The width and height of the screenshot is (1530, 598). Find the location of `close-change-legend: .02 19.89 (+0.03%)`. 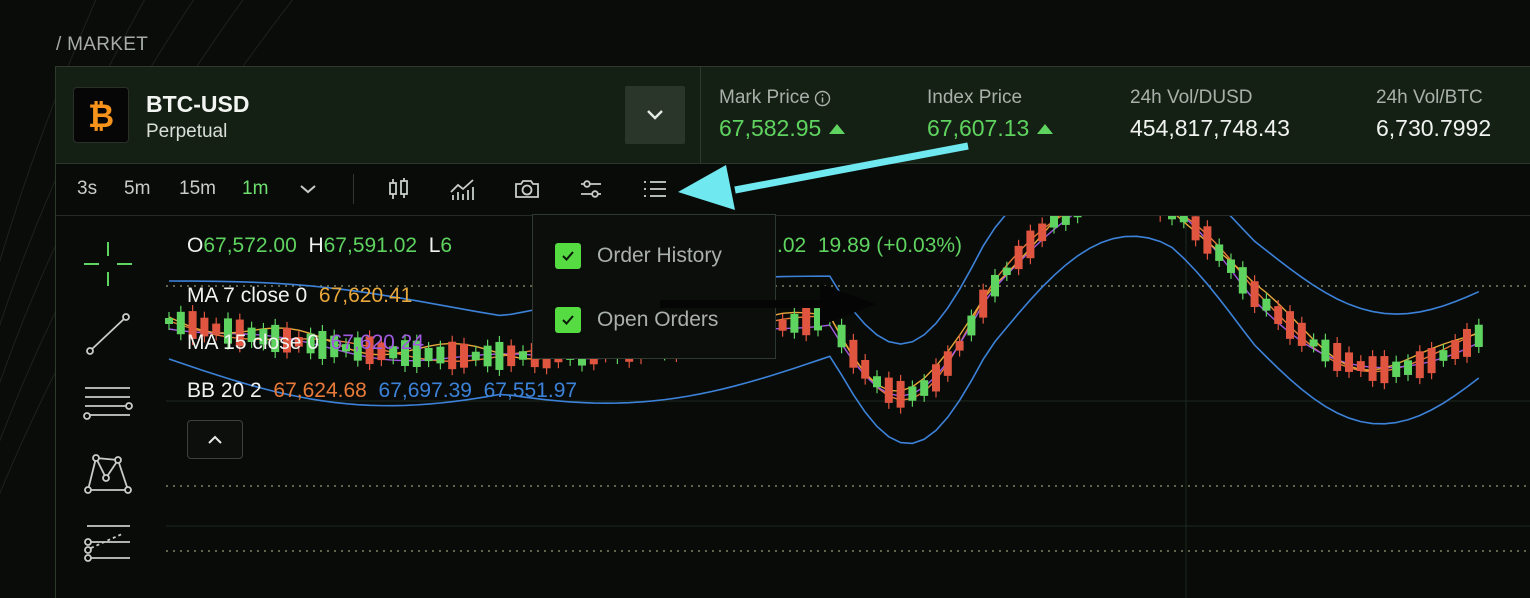

close-change-legend: .02 19.89 (+0.03%) is located at coordinates (869, 246).